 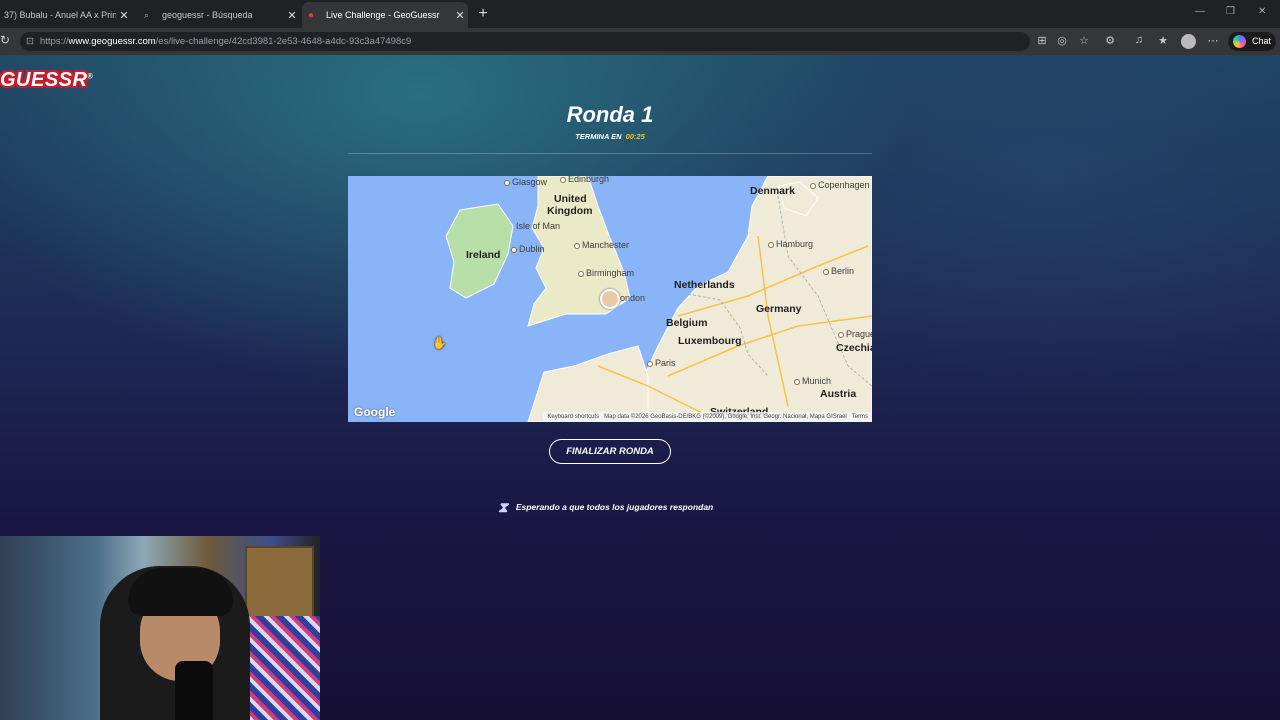 I want to click on map-label-paris: Paris, so click(x=661, y=363).